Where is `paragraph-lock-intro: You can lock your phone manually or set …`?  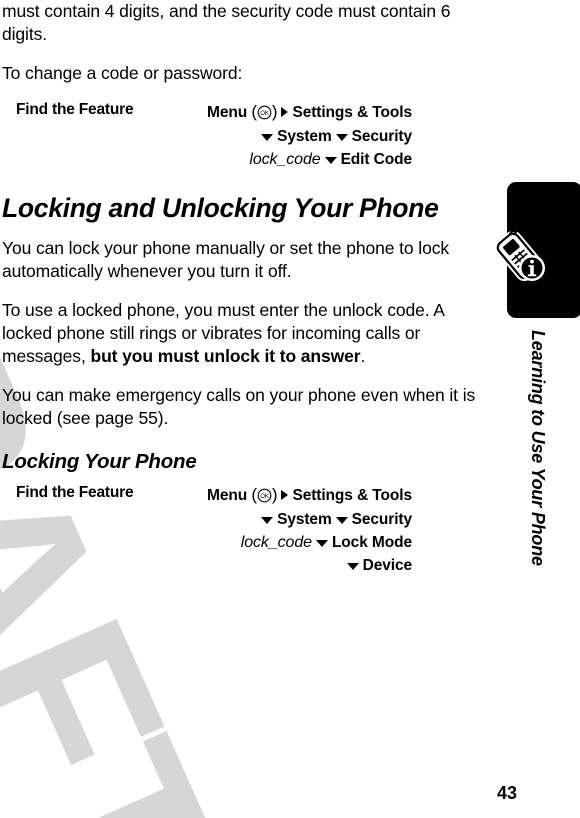
paragraph-lock-intro: You can lock your phone manually or set … is located at coordinates (226, 259).